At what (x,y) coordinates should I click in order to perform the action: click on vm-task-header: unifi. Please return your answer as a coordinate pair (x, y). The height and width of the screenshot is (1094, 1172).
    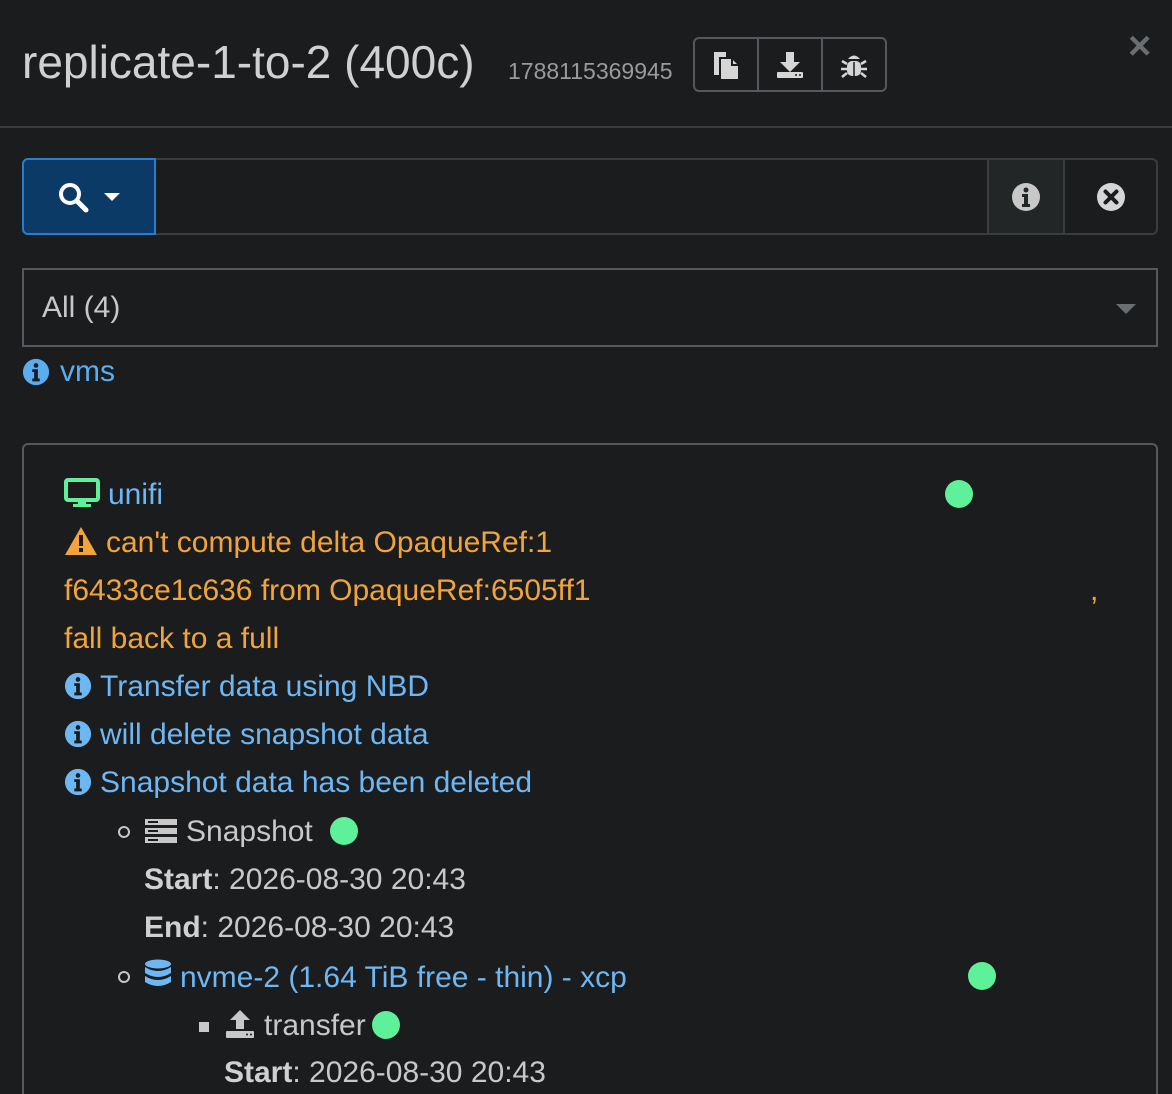
    Looking at the image, I should click on (113, 495).